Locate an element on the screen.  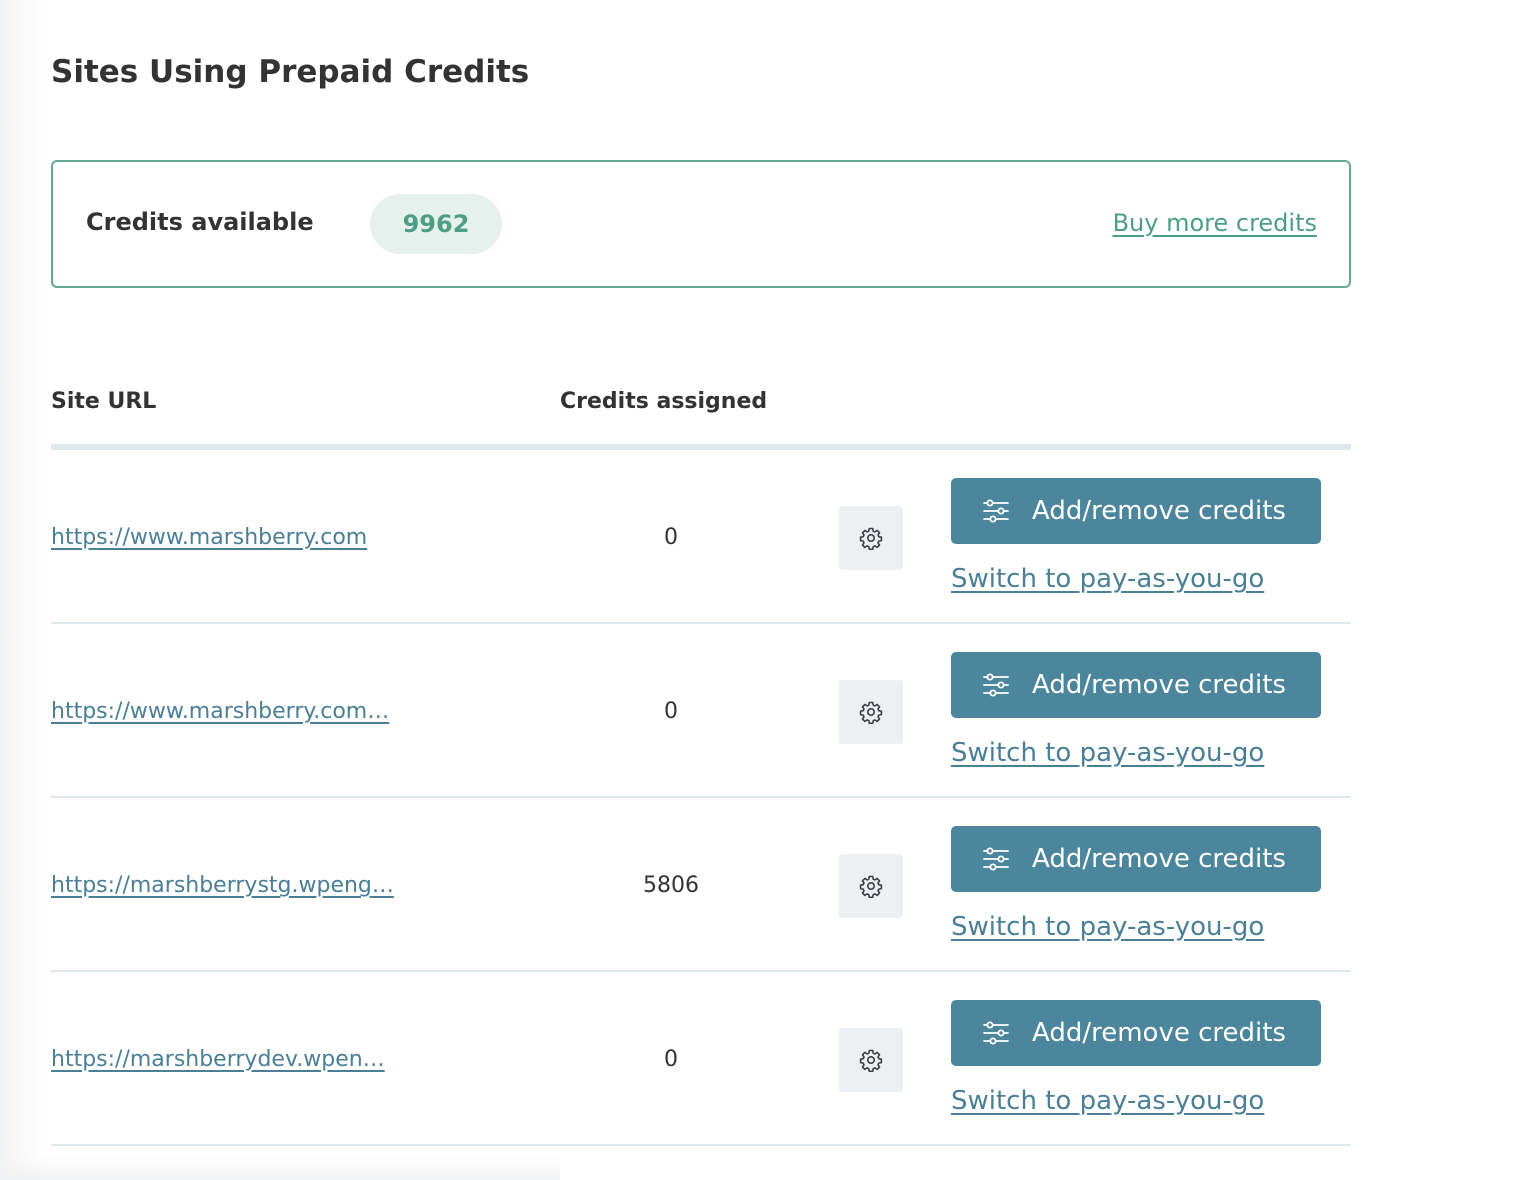
page-title: Sites Using Prepaid Credits is located at coordinates (290, 72).